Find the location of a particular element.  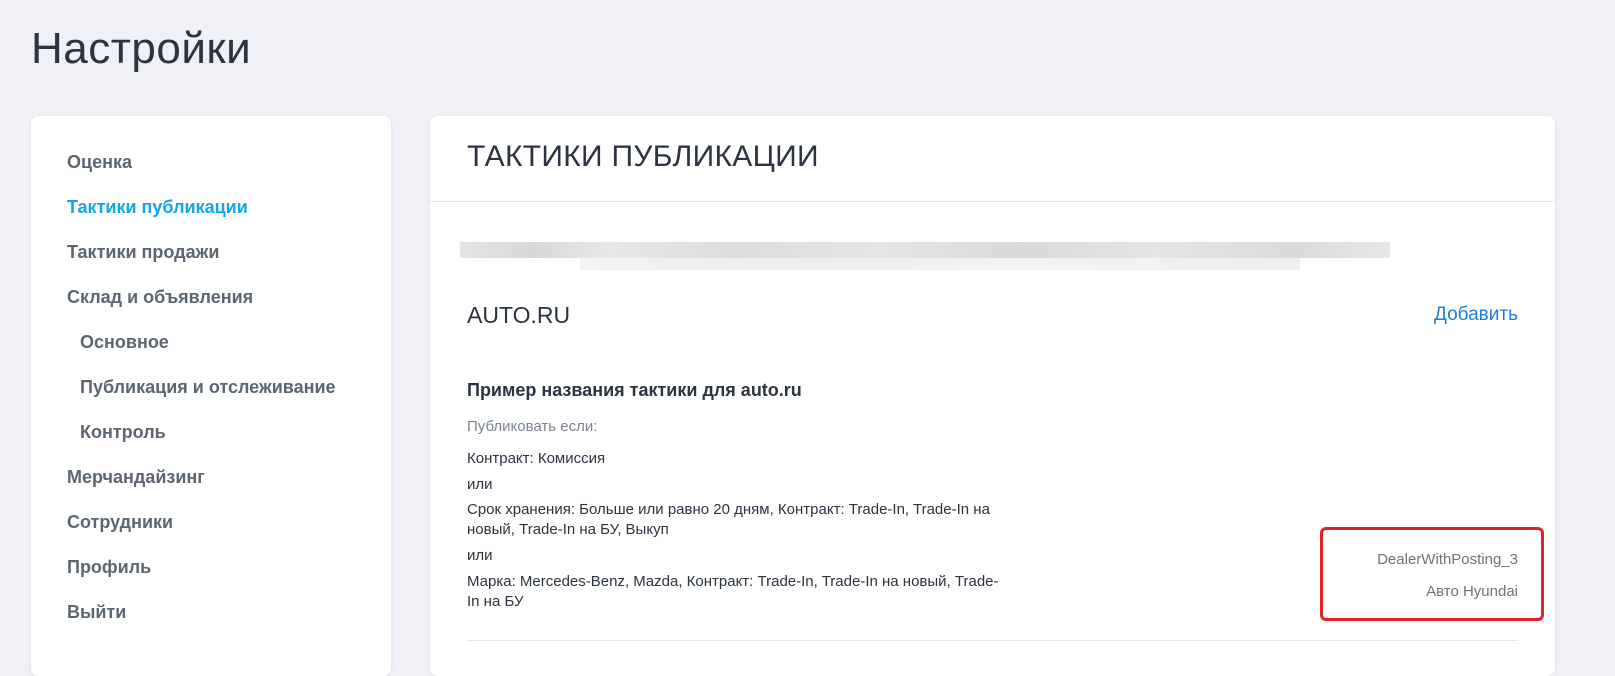

tactic-name: Пример названия тактики для auto.ru is located at coordinates (634, 390).